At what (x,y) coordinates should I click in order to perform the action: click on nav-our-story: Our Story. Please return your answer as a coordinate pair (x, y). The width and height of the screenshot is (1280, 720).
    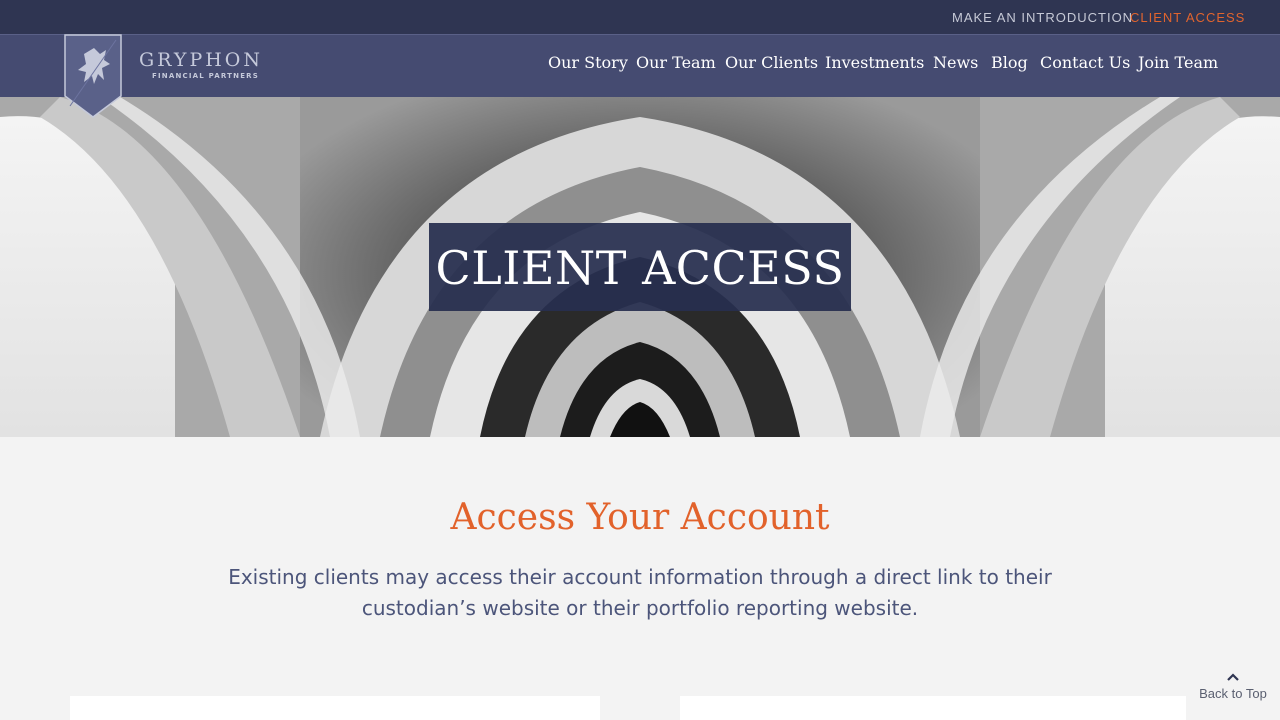
    Looking at the image, I should click on (588, 62).